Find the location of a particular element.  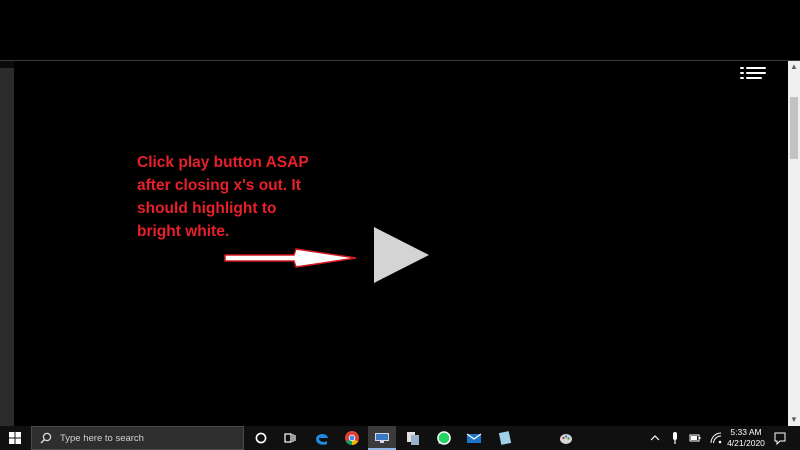

notification-icon is located at coordinates (780, 438).